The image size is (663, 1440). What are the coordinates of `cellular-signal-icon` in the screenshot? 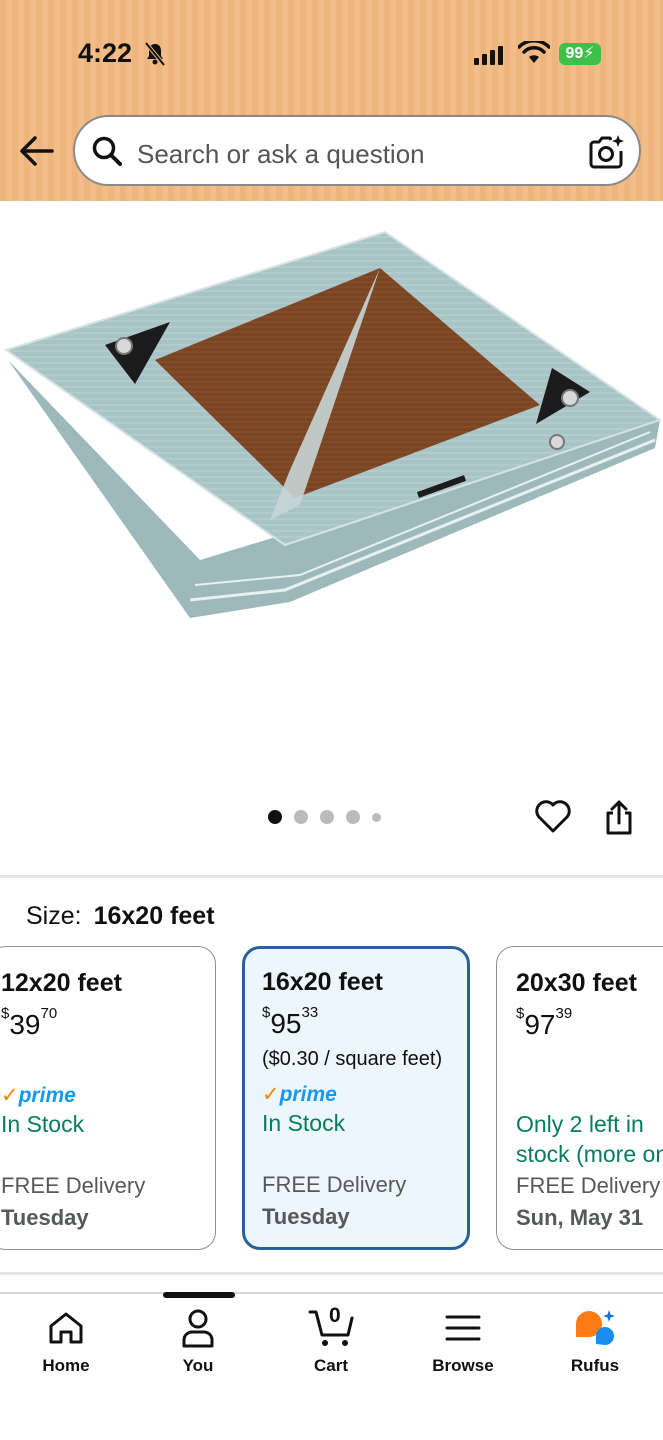 It's located at (488, 55).